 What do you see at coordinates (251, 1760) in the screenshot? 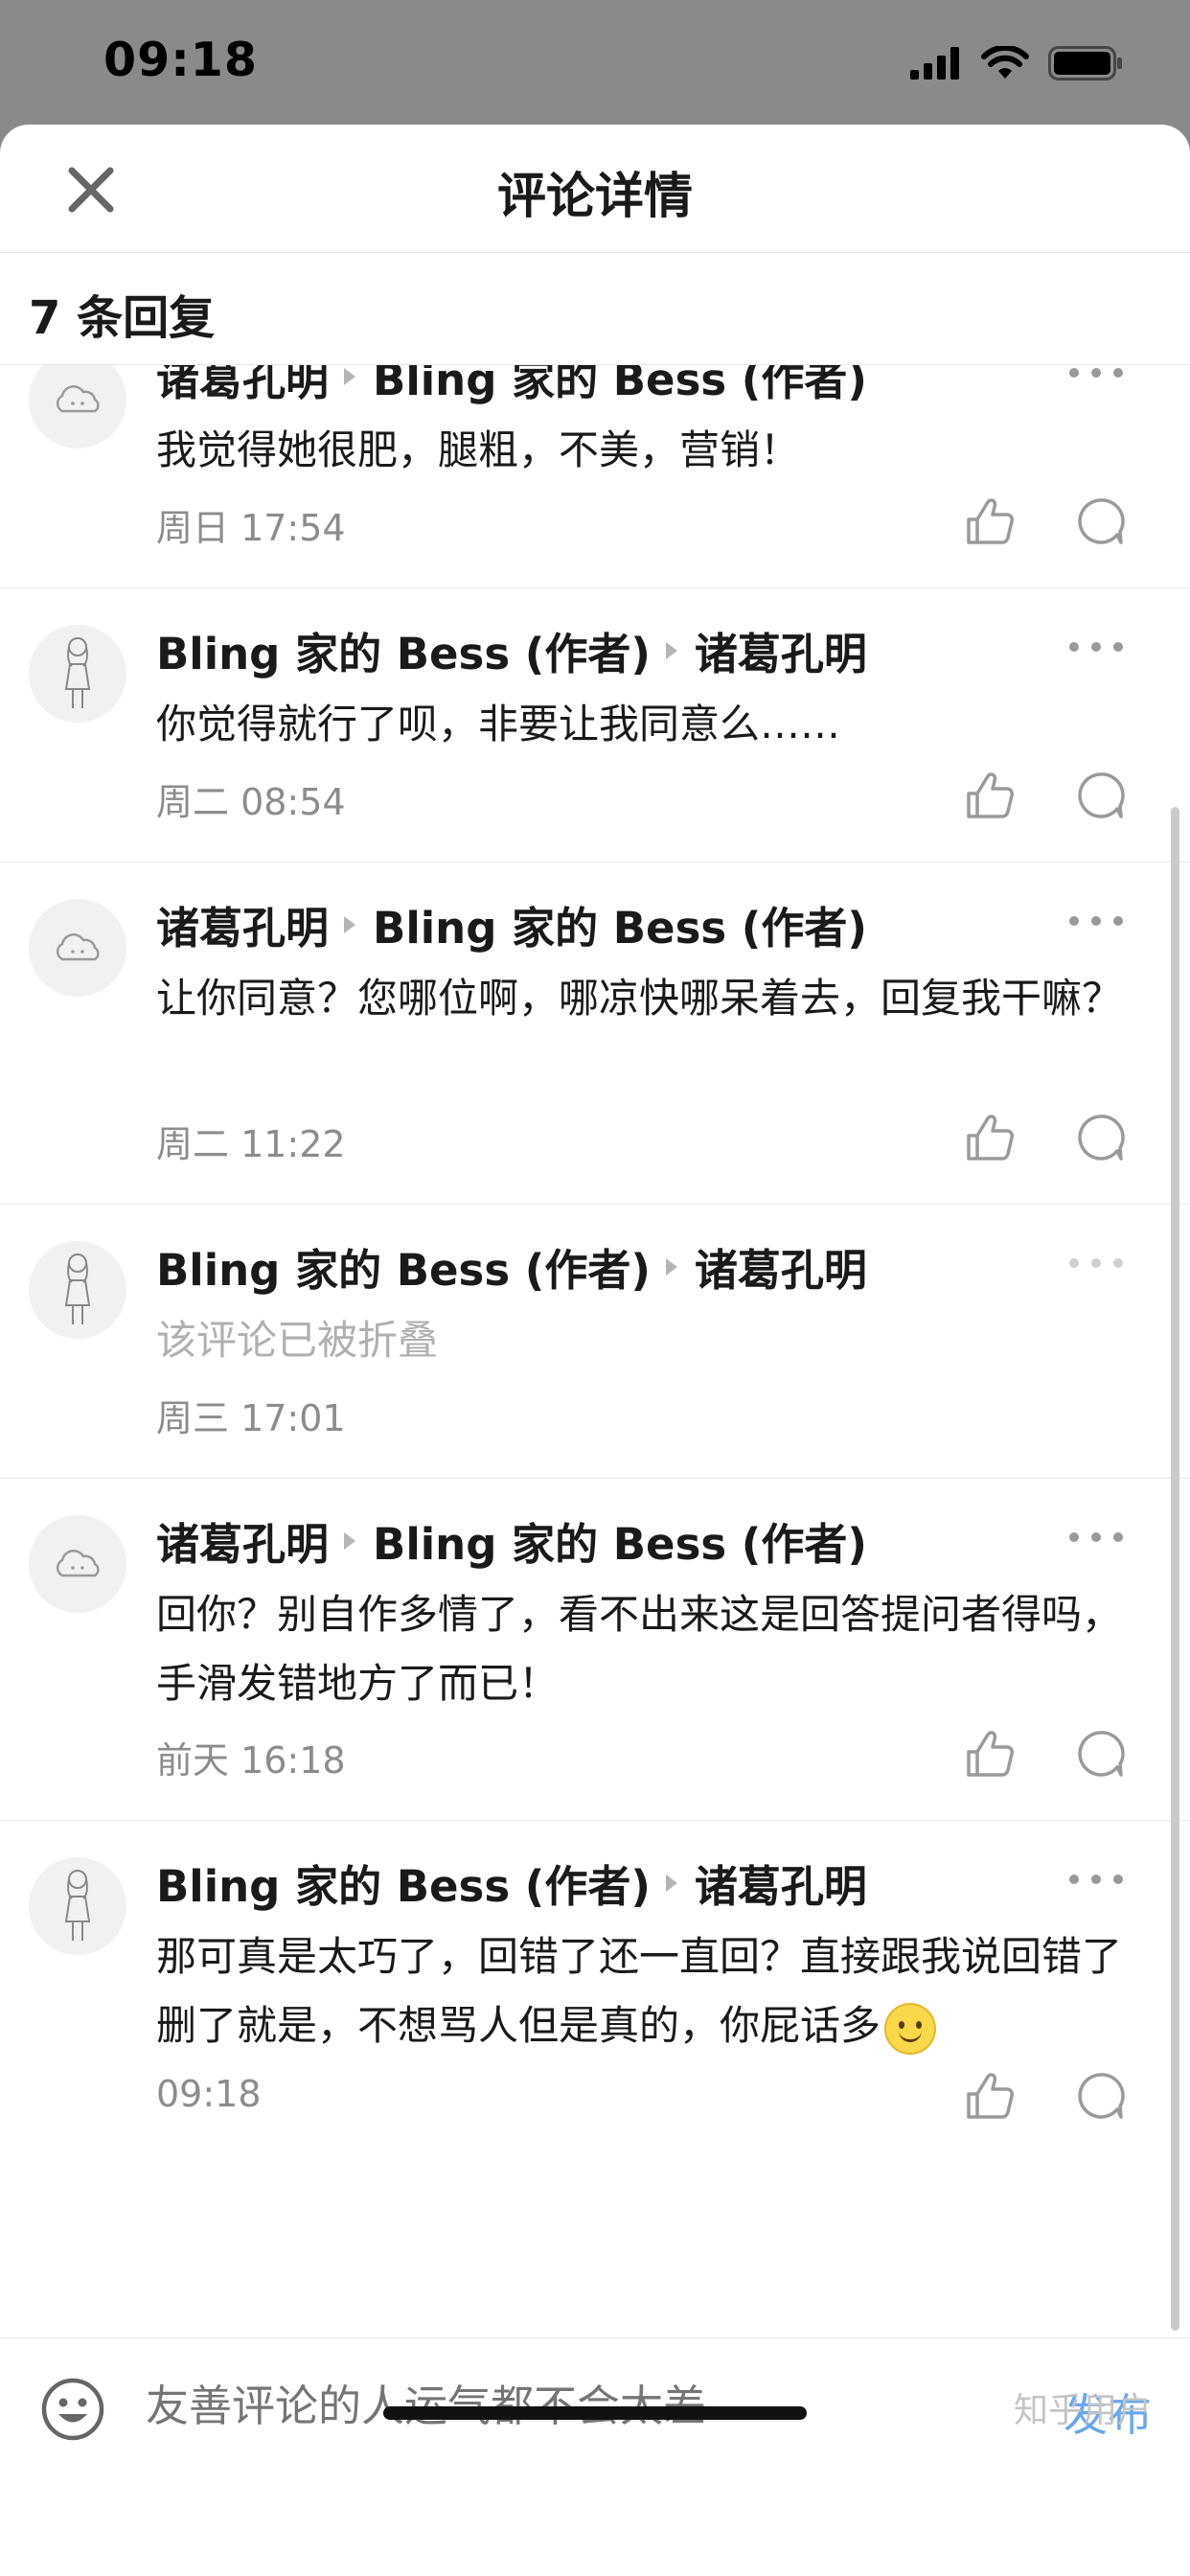
I see `comment-time: 前天 16:18` at bounding box center [251, 1760].